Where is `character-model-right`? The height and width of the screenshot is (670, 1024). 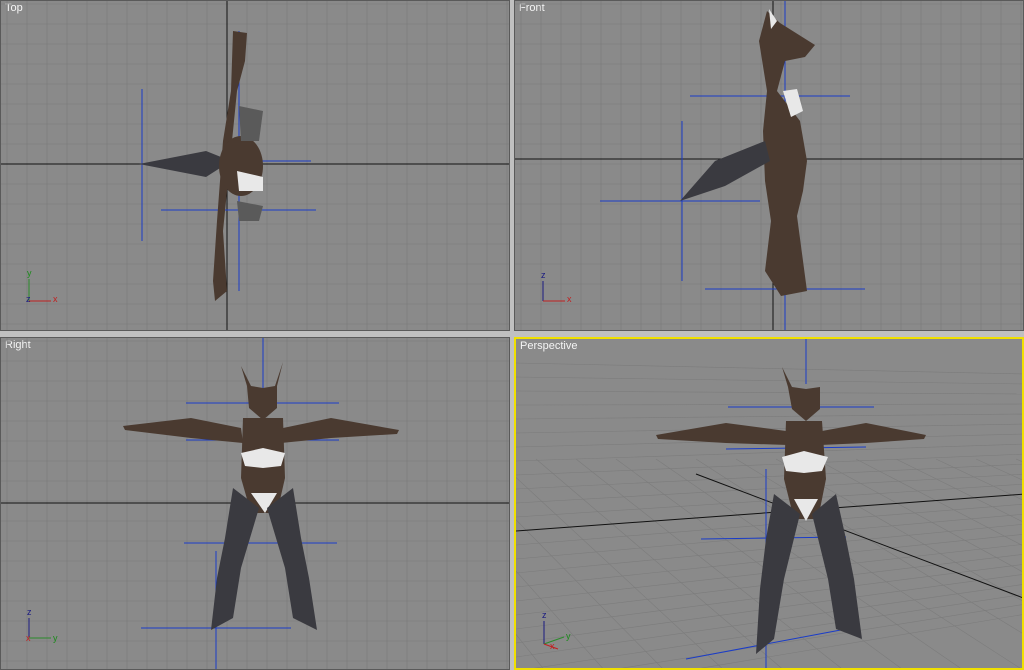
character-model-right is located at coordinates (261, 496).